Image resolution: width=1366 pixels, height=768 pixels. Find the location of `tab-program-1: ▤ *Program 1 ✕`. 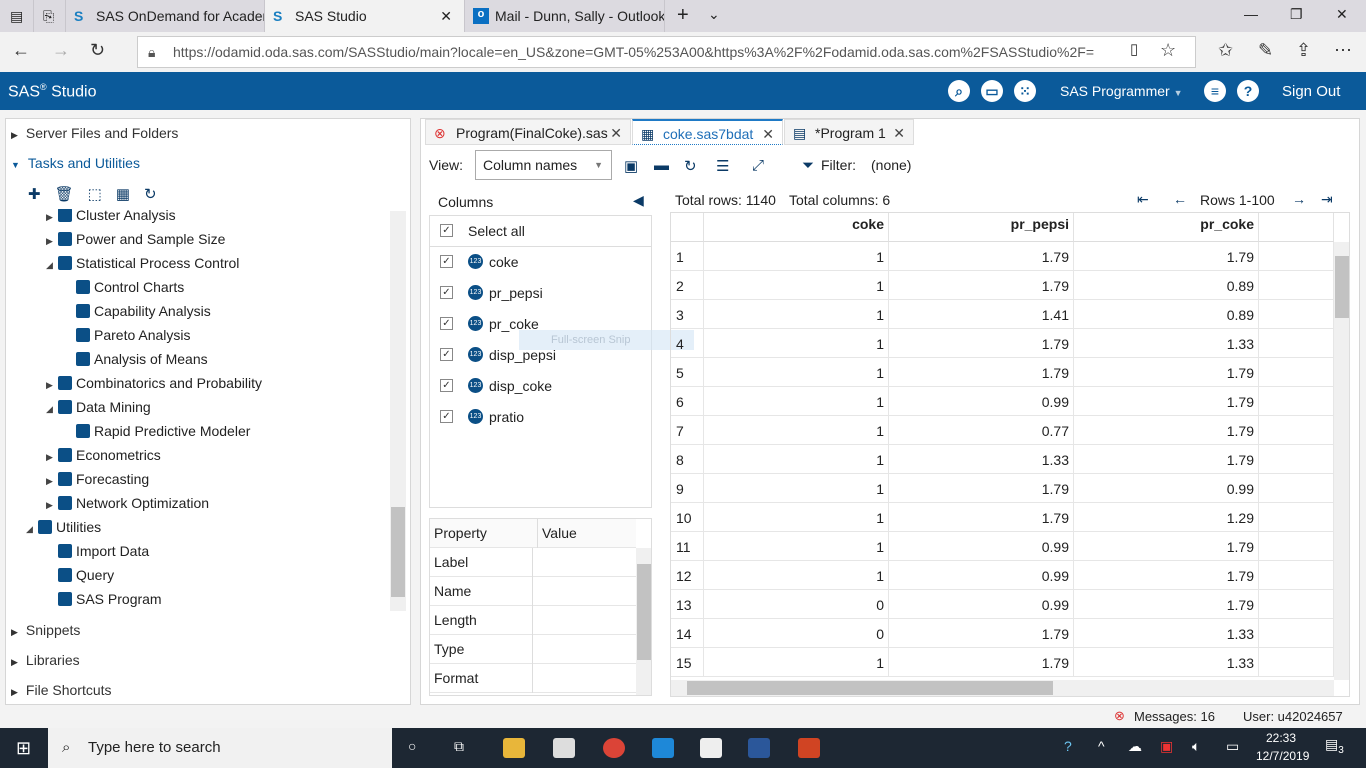

tab-program-1: ▤ *Program 1 ✕ is located at coordinates (849, 132).